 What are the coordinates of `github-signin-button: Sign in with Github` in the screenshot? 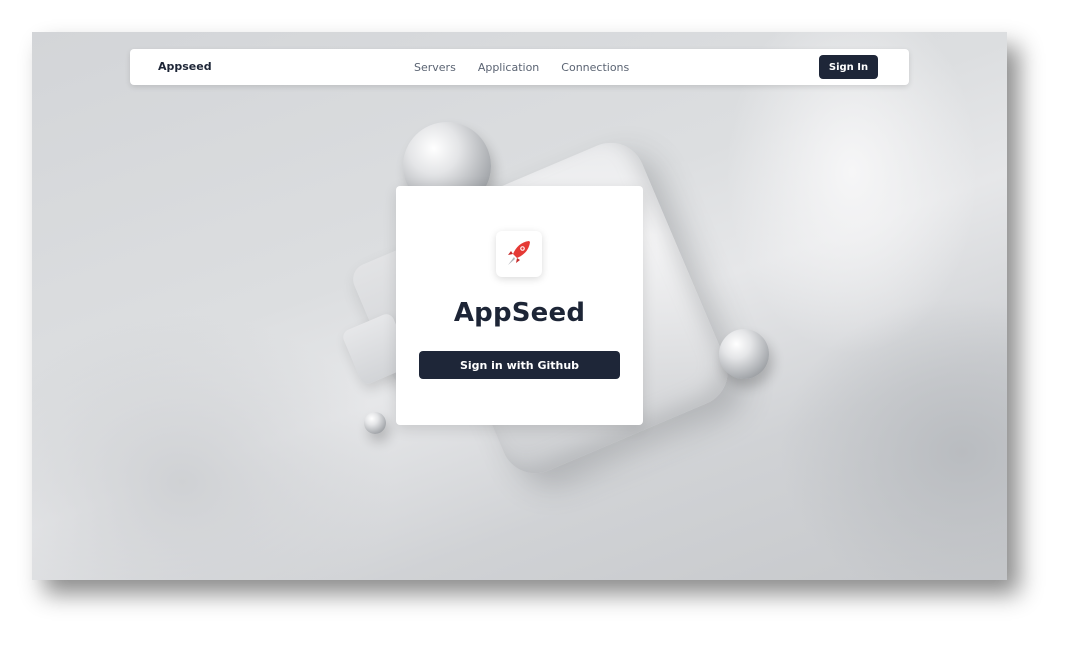 It's located at (519, 365).